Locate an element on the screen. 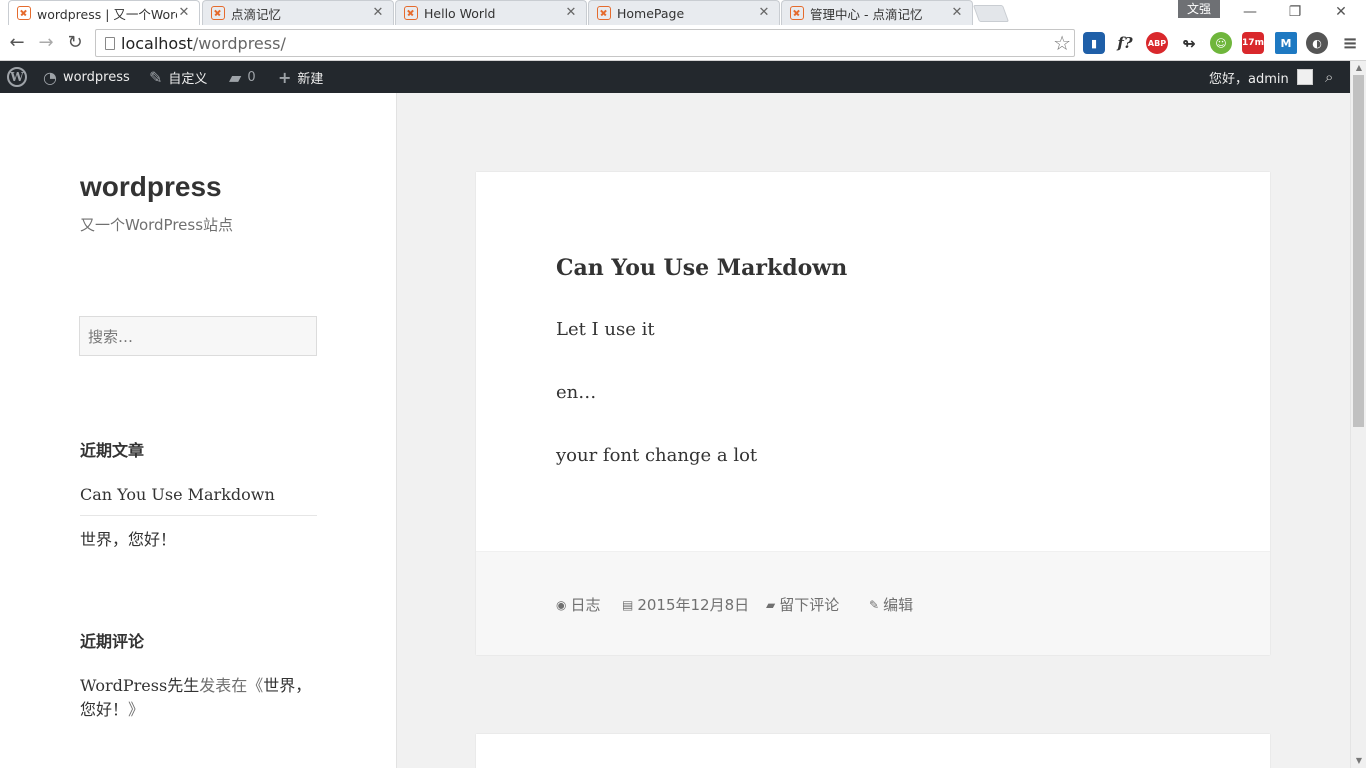 The image size is (1366, 768). admin-search: ⌕ is located at coordinates (1332, 77).